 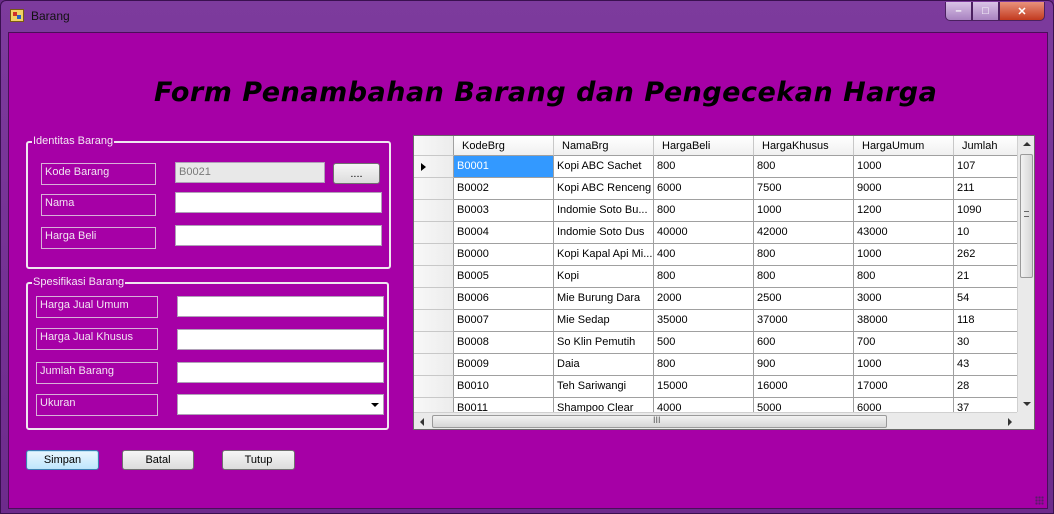 I want to click on table-cell: 16000, so click(x=804, y=387).